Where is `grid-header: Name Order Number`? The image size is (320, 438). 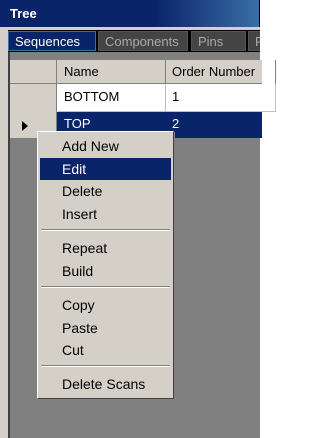
grid-header: Name Order Number is located at coordinates (143, 72).